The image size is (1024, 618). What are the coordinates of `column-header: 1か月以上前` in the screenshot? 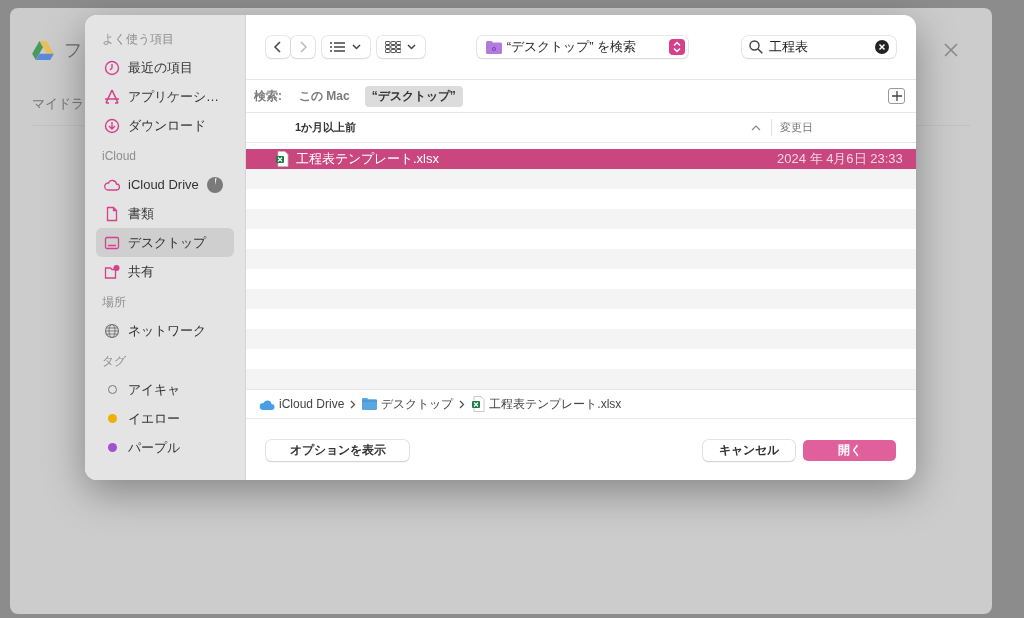 It's located at (523, 127).